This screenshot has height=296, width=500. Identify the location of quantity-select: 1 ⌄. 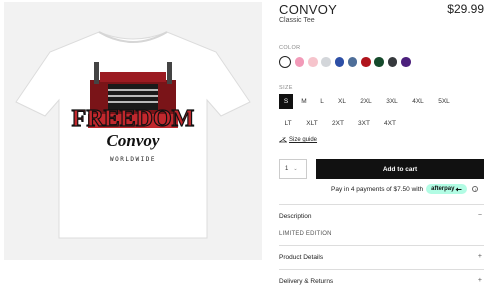
(293, 169).